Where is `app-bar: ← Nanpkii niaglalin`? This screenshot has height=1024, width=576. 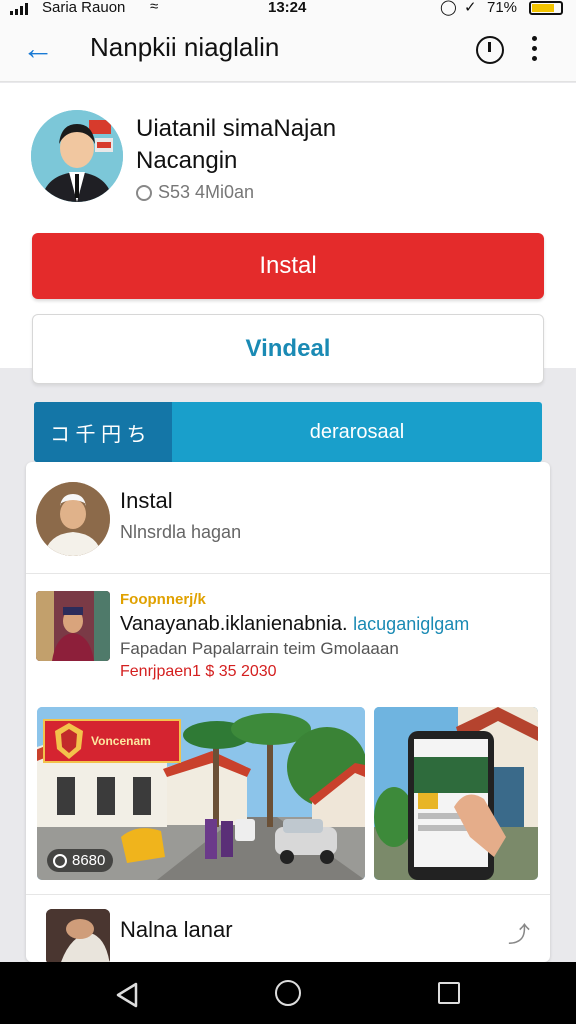
app-bar: ← Nanpkii niaglalin is located at coordinates (288, 50).